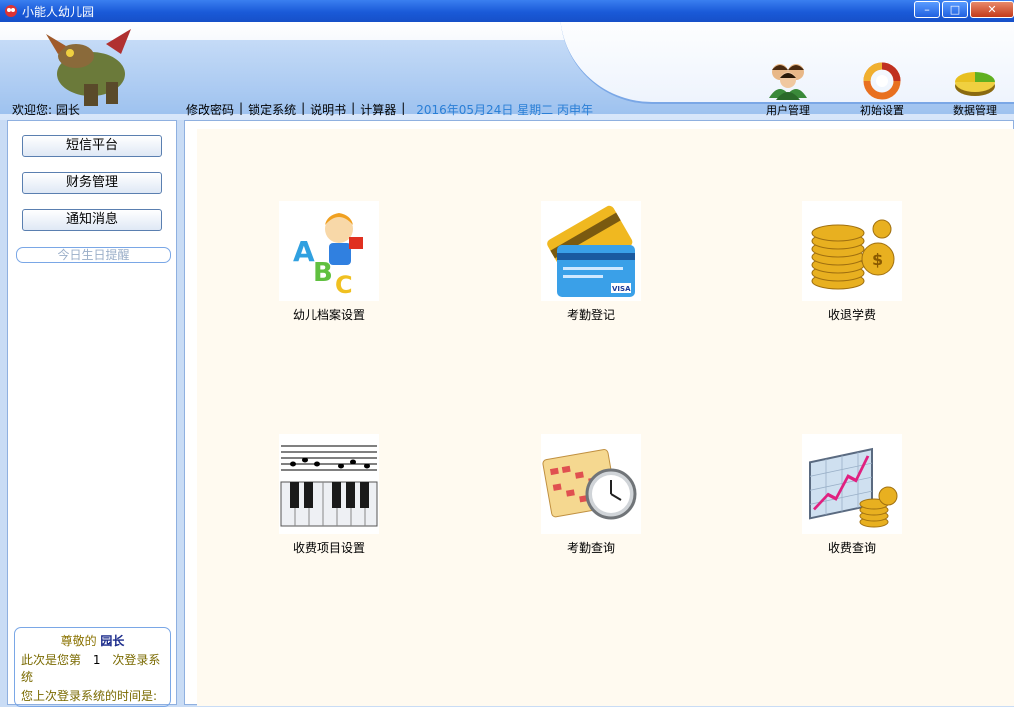  What do you see at coordinates (328, 548) in the screenshot?
I see `tile-label: 收费项目设置` at bounding box center [328, 548].